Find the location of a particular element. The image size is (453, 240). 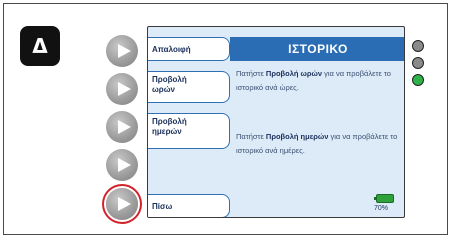

softkey-view-hours: Προβολή ωρών is located at coordinates (189, 87).